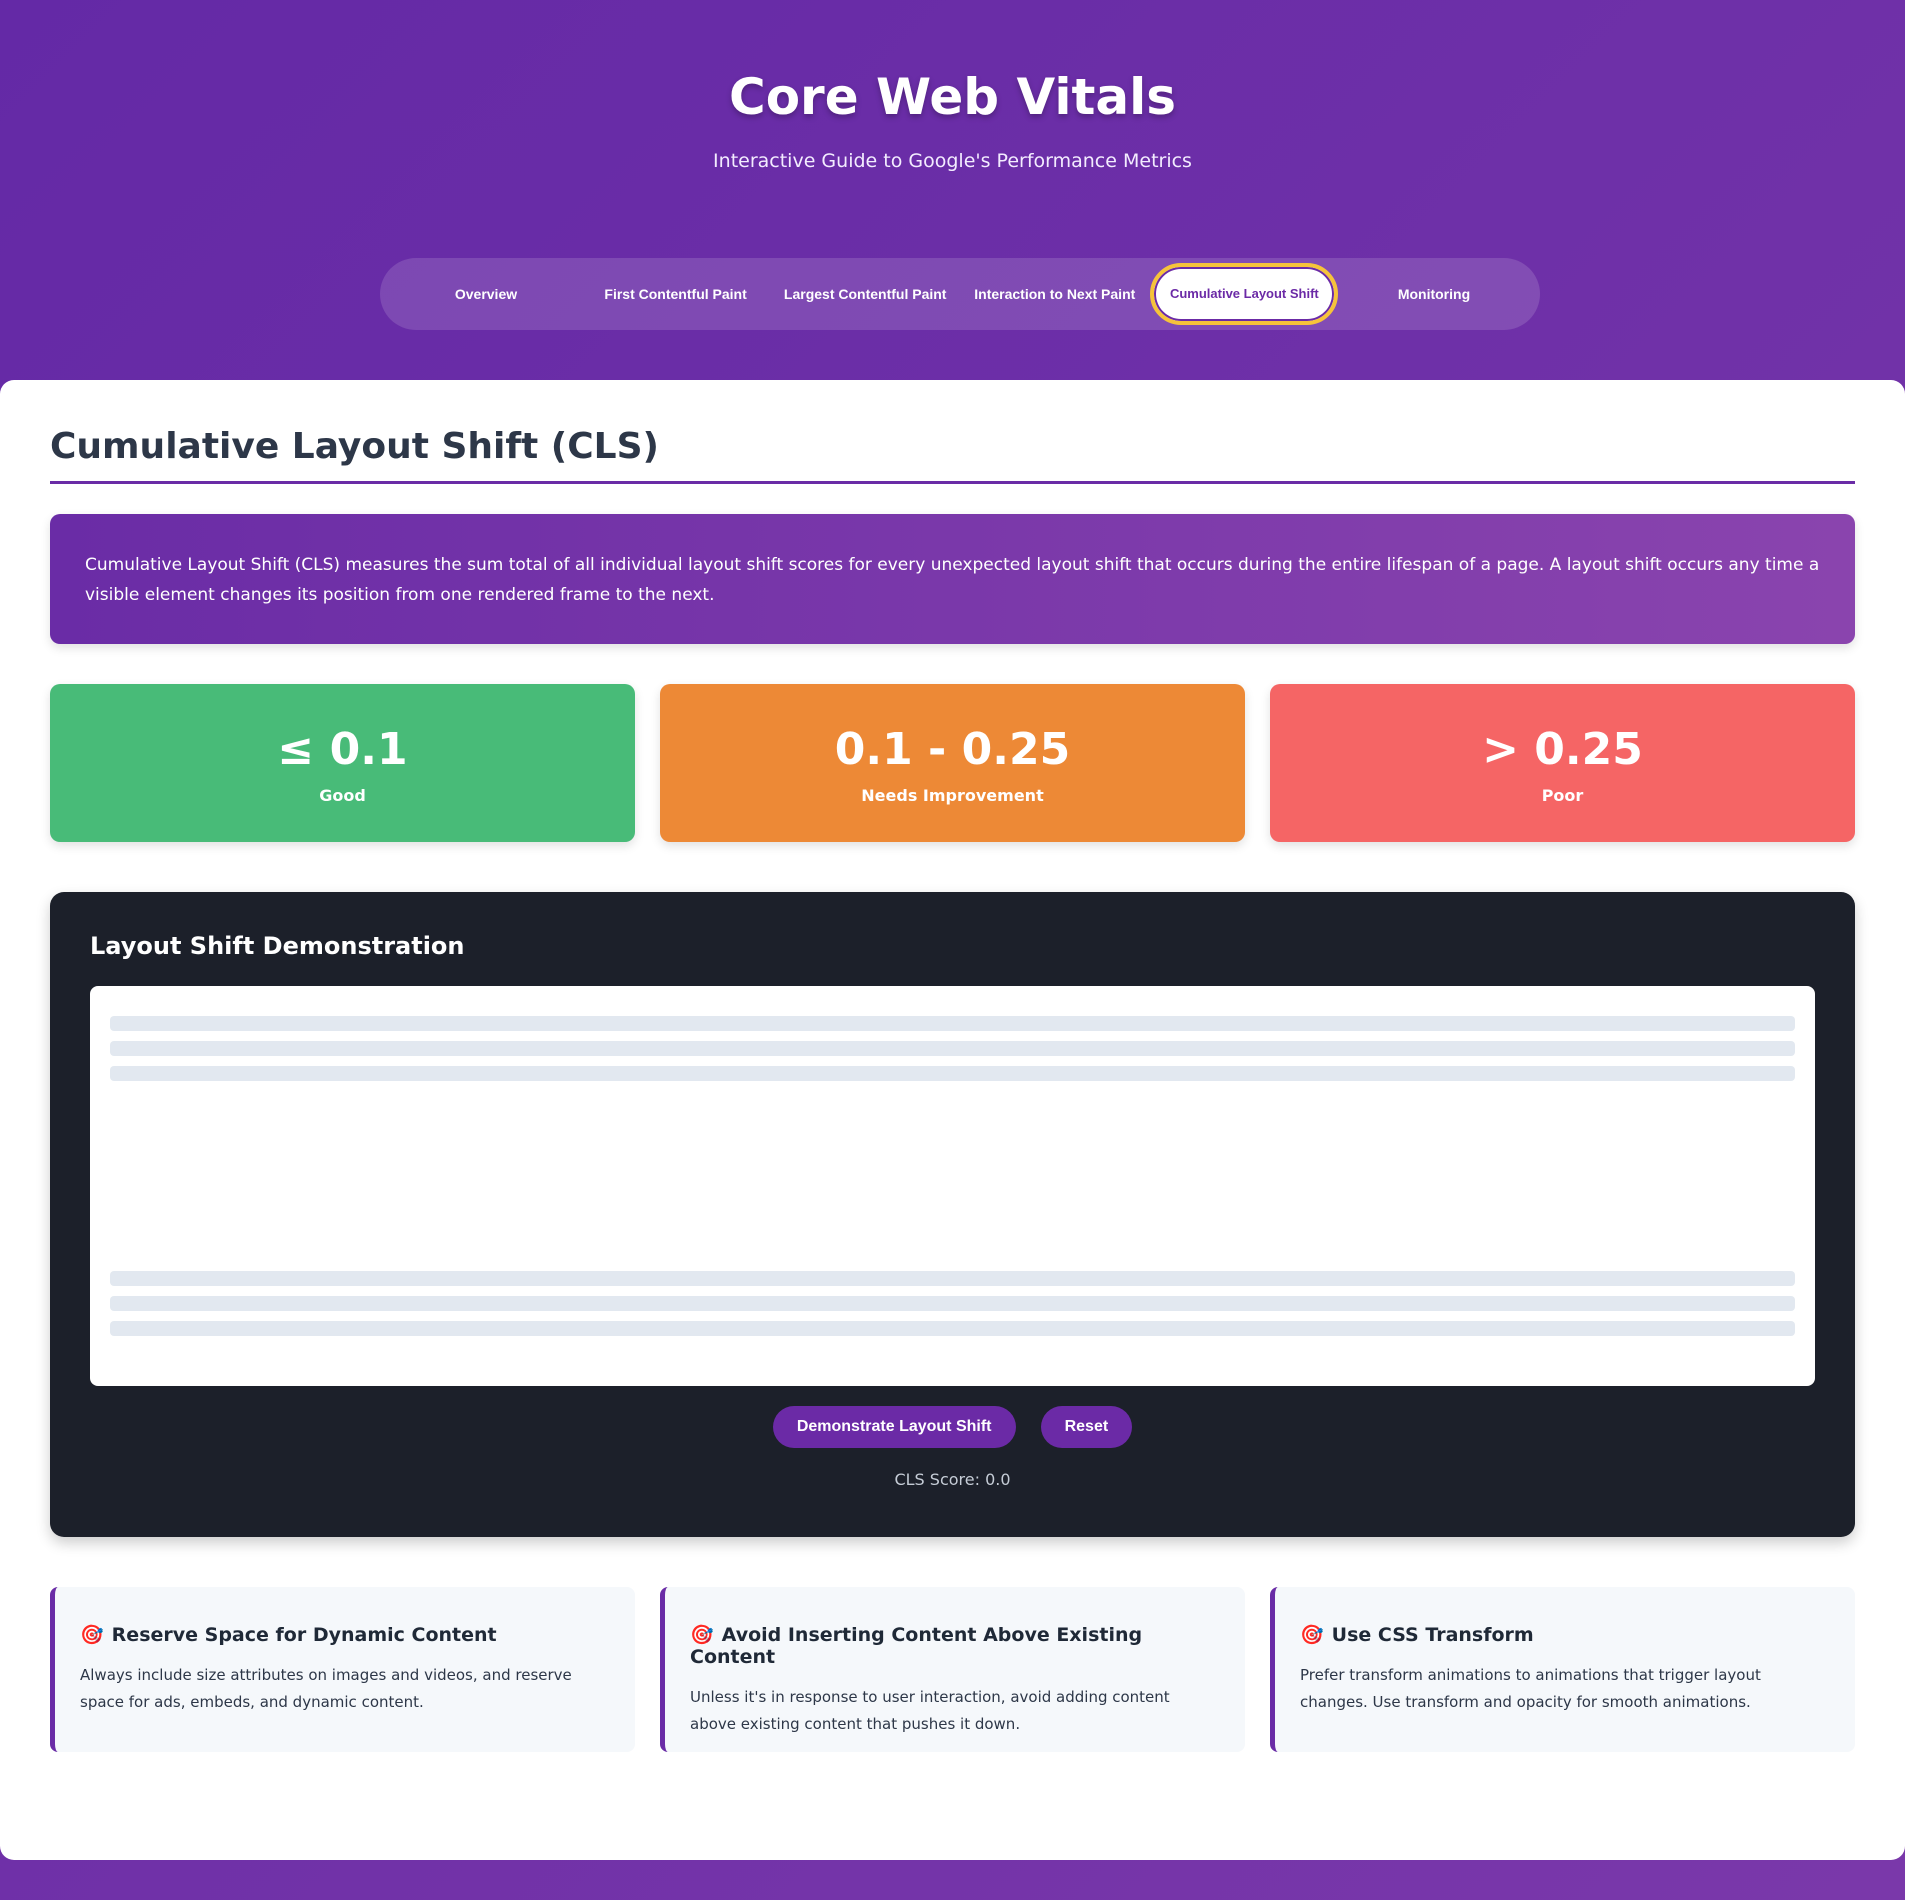 The width and height of the screenshot is (1905, 1900). What do you see at coordinates (486, 294) in the screenshot?
I see `tab-overview: Overview` at bounding box center [486, 294].